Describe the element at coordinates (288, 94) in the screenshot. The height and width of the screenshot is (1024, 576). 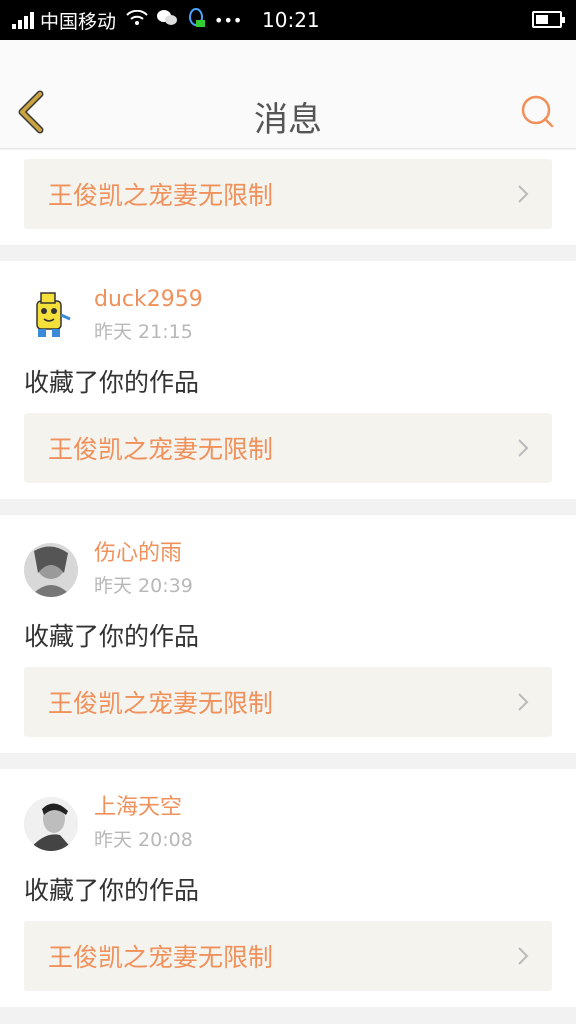
I see `nav-header: 消息` at that location.